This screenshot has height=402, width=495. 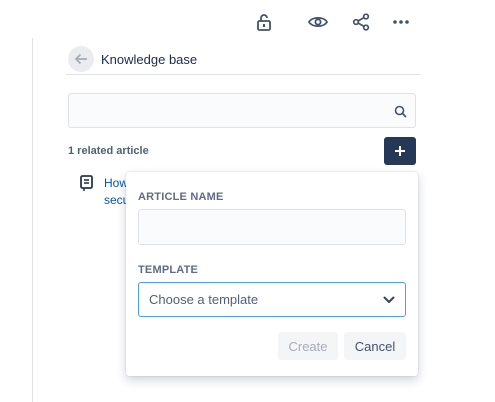 I want to click on arrow-left-icon, so click(x=81, y=59).